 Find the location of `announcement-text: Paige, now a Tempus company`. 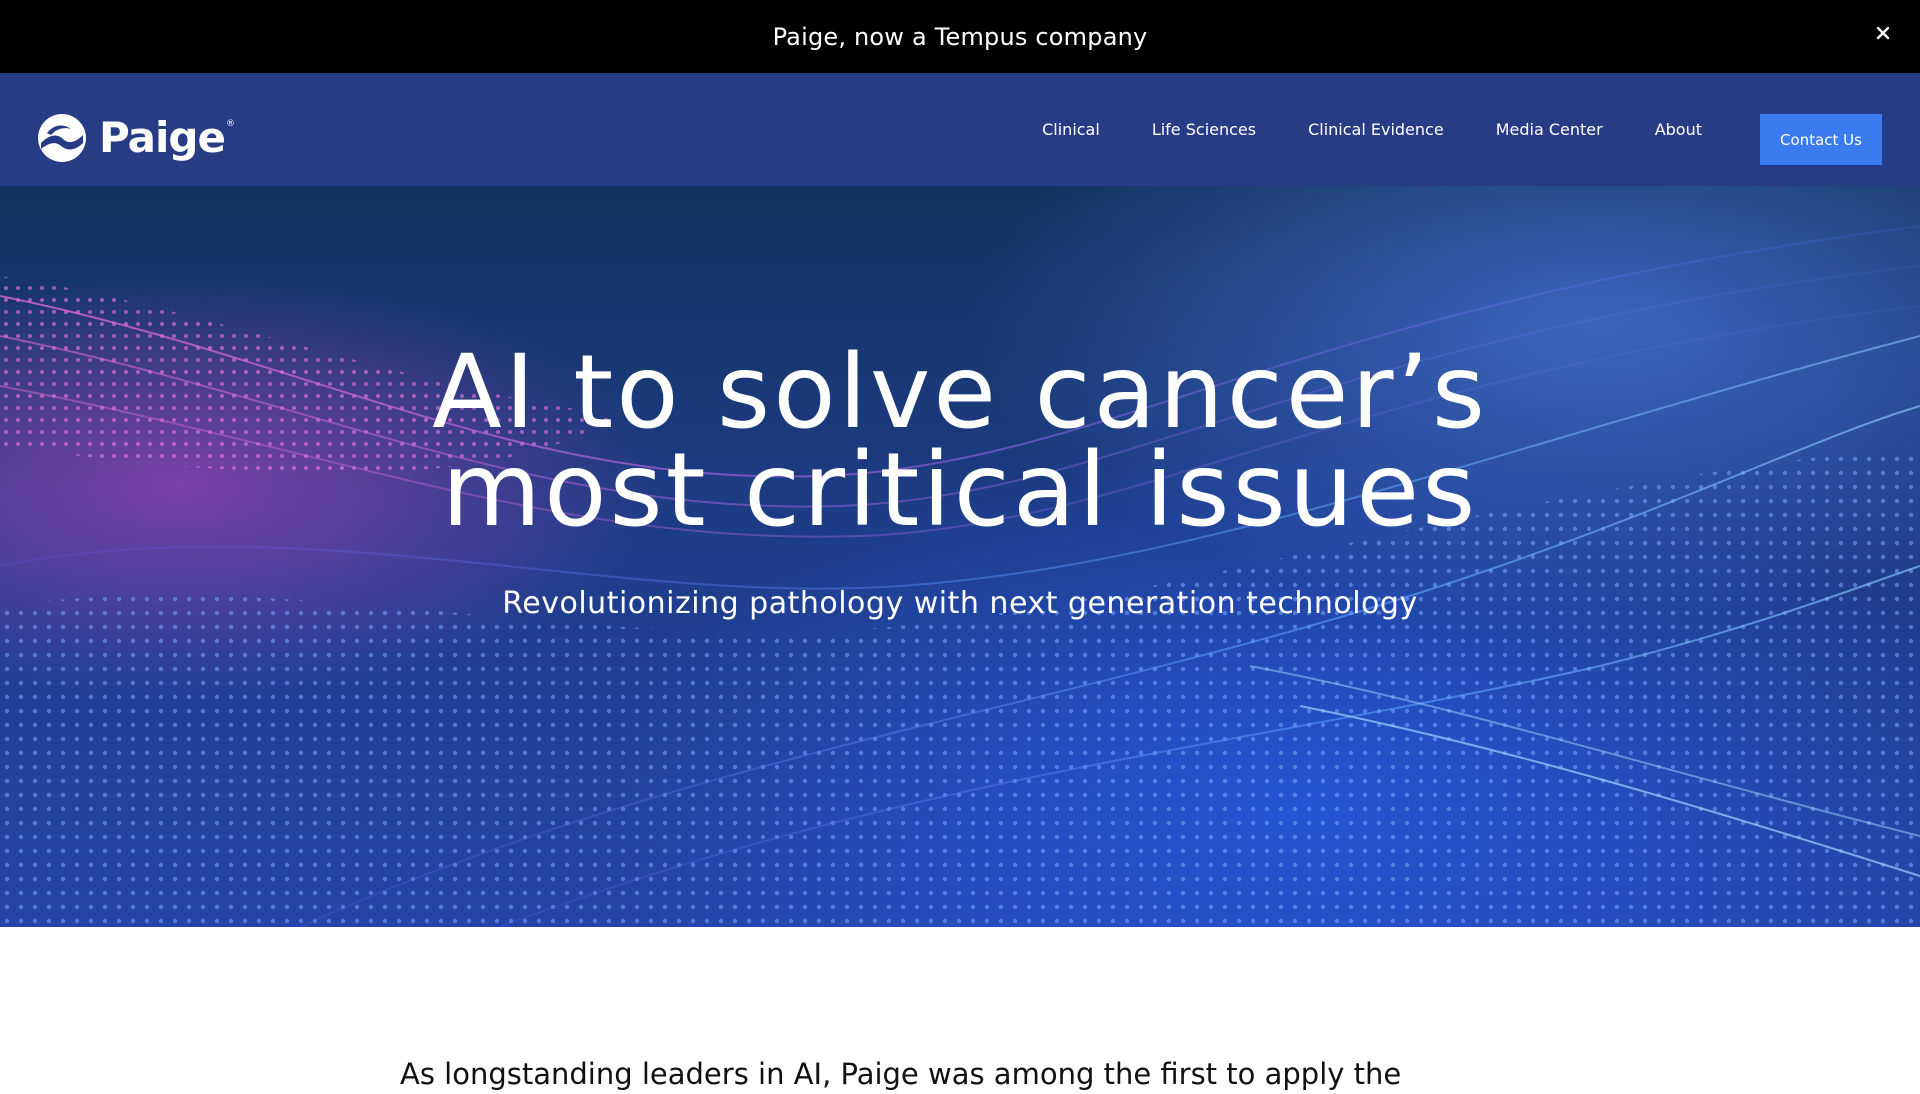

announcement-text: Paige, now a Tempus company is located at coordinates (960, 36).